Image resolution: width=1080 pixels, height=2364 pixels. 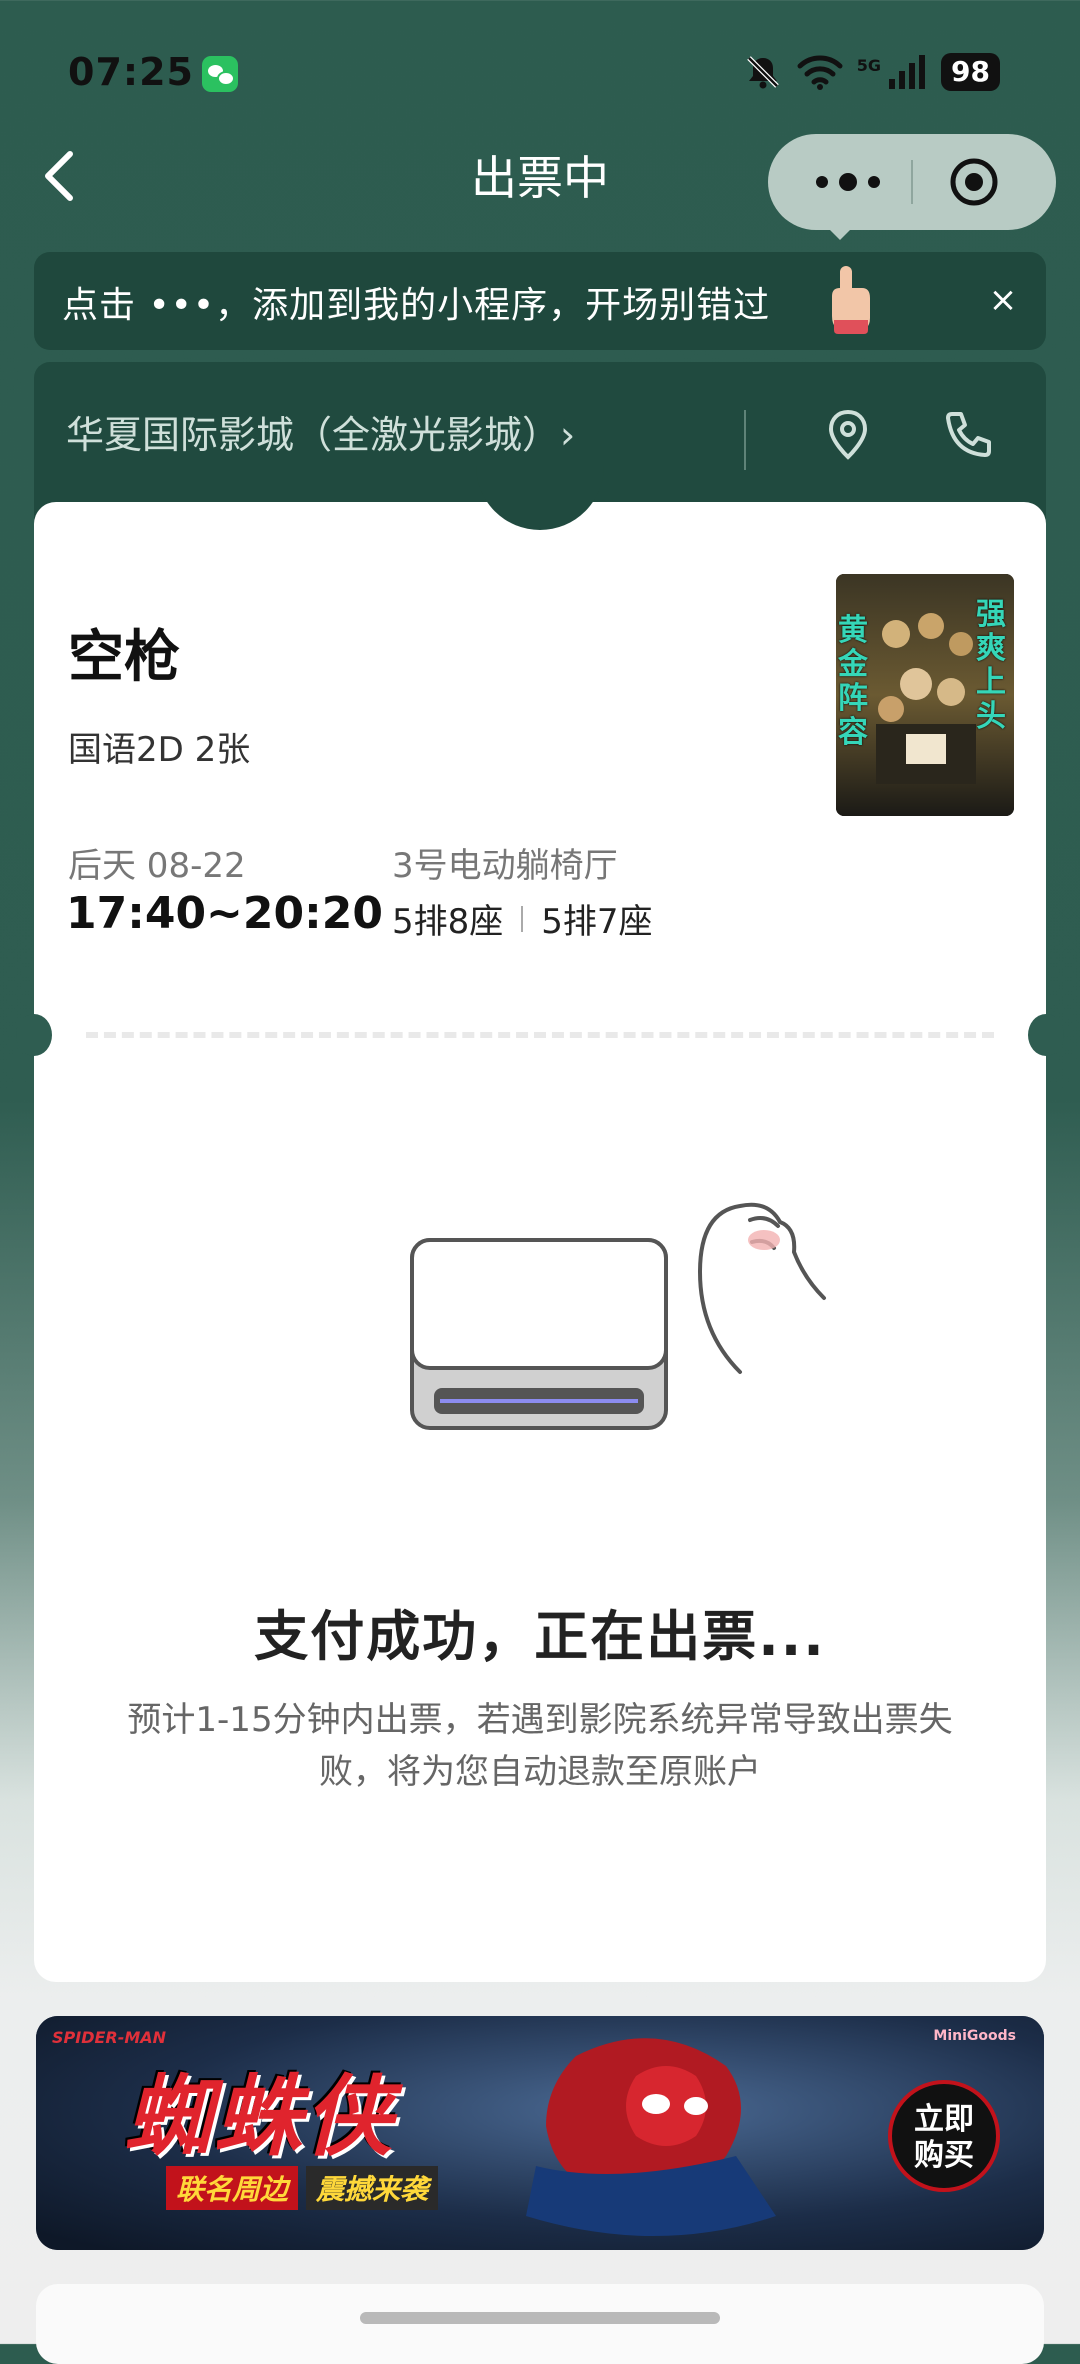 I want to click on movie-poster: 黄金阵容 强爽上头, so click(x=925, y=695).